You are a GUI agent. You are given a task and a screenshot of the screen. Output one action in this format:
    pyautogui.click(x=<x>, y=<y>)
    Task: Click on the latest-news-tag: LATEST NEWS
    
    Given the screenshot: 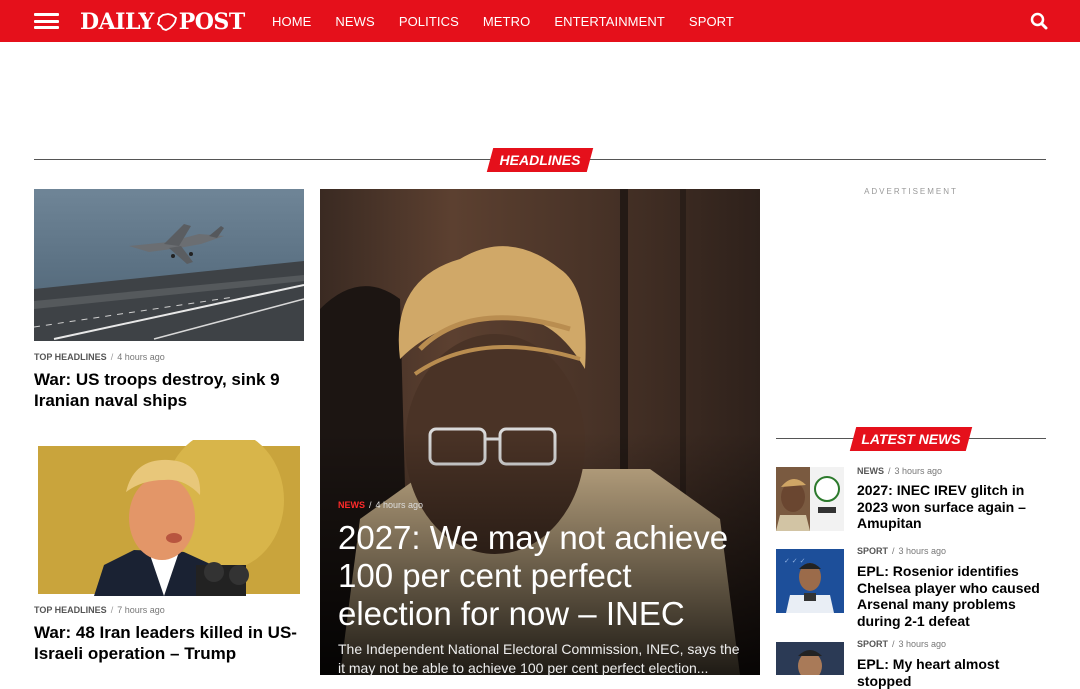 What is the action you would take?
    pyautogui.click(x=911, y=439)
    